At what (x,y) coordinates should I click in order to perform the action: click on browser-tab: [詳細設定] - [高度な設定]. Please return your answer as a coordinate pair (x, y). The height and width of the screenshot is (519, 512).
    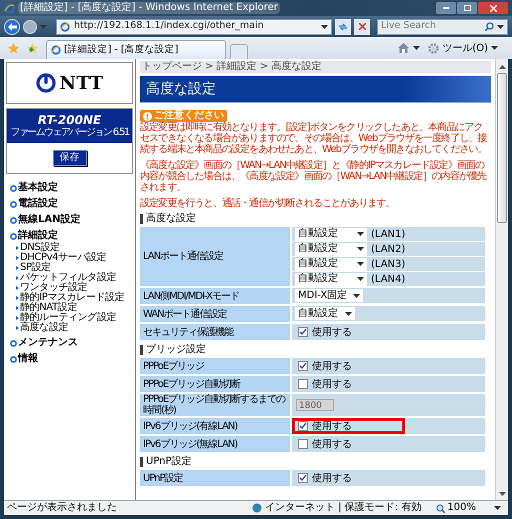
    Looking at the image, I should click on (136, 49).